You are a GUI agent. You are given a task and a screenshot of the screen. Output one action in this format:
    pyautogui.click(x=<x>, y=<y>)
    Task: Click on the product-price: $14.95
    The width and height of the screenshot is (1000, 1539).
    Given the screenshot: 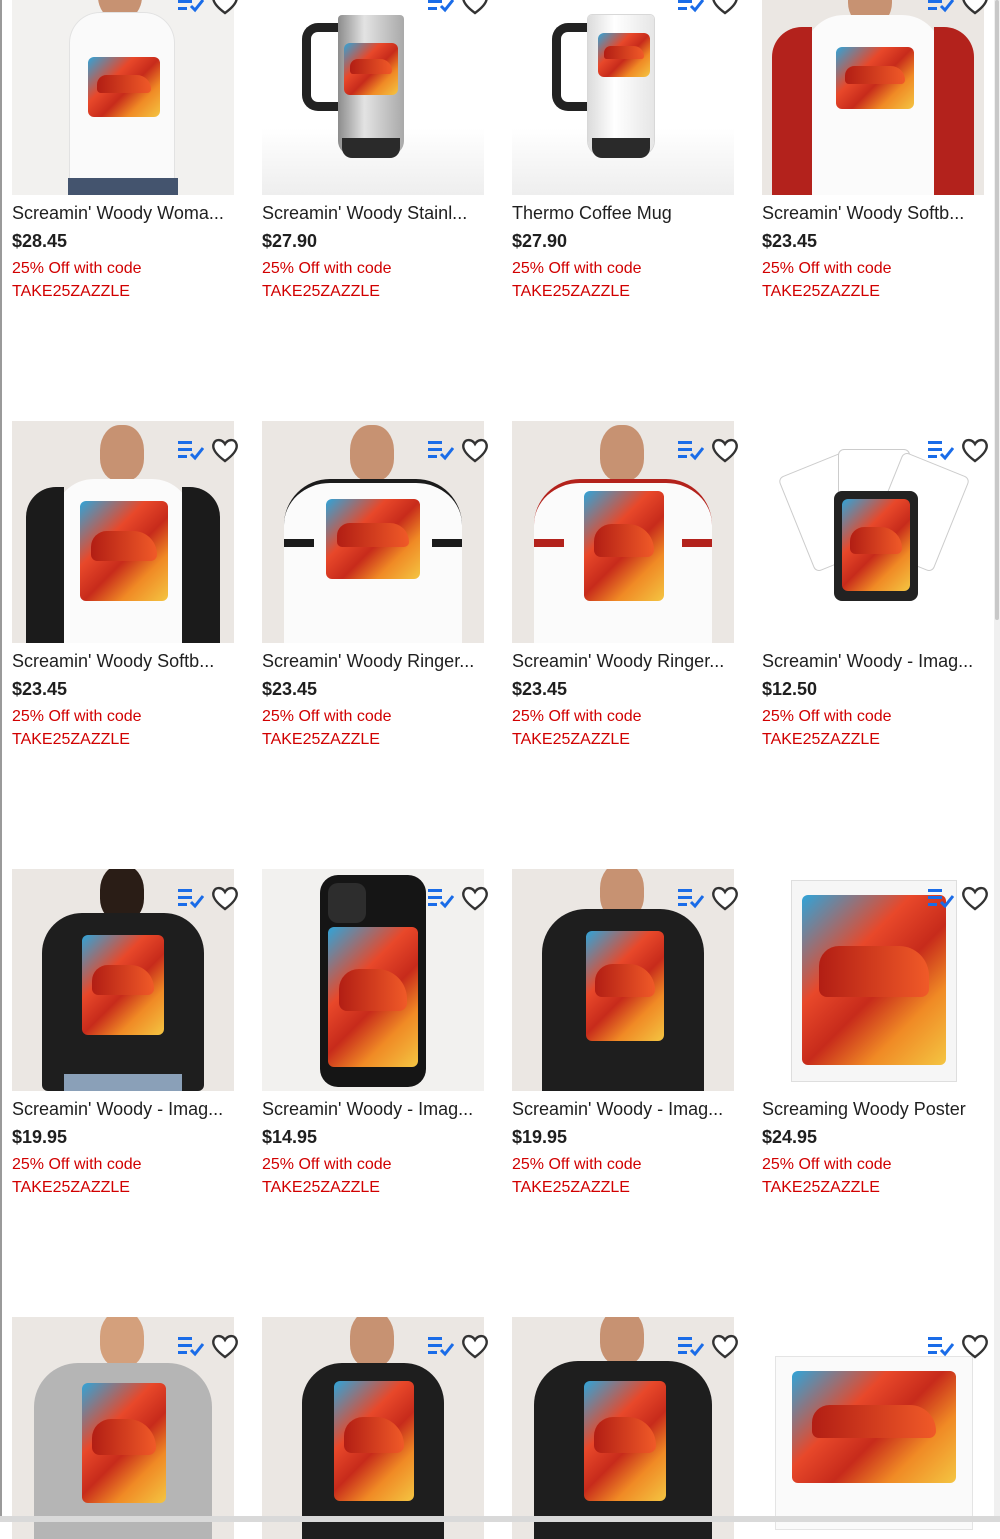 What is the action you would take?
    pyautogui.click(x=290, y=1137)
    